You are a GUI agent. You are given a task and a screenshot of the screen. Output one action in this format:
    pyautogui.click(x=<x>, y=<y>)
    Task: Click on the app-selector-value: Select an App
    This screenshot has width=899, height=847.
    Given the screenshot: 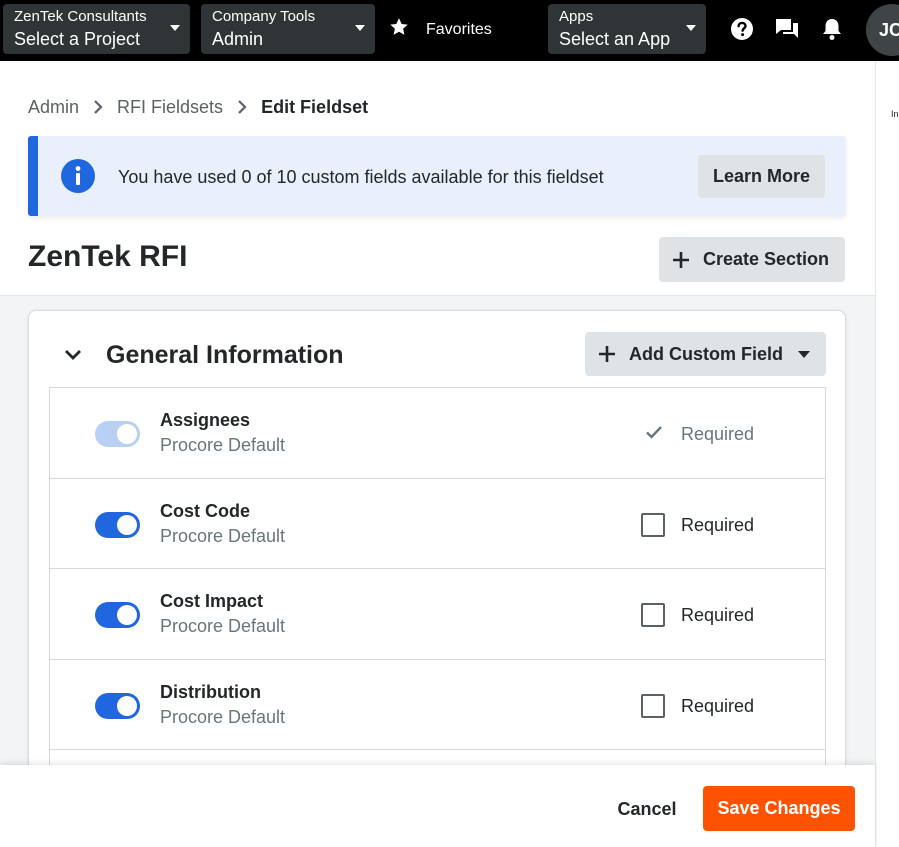 What is the action you would take?
    pyautogui.click(x=615, y=39)
    